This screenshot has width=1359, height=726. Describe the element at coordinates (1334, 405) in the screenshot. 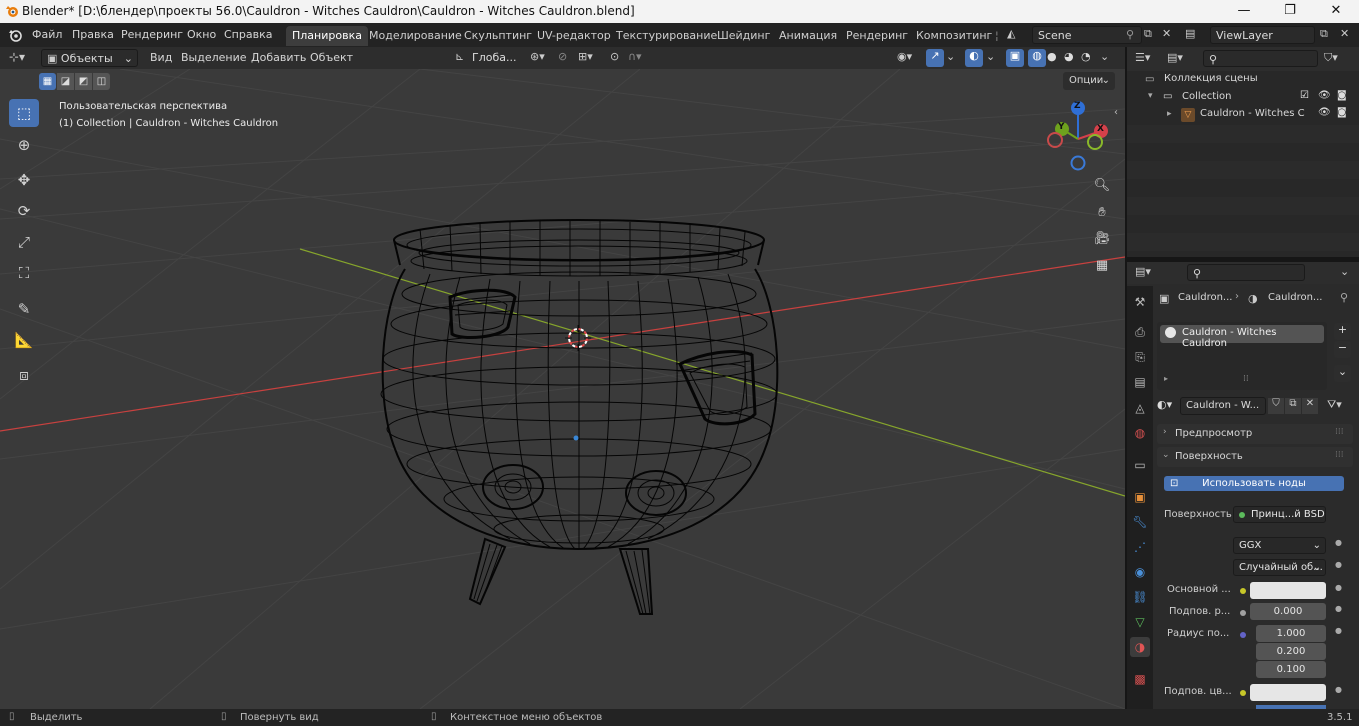

I see `link-mode-icon: ⛛▾` at that location.